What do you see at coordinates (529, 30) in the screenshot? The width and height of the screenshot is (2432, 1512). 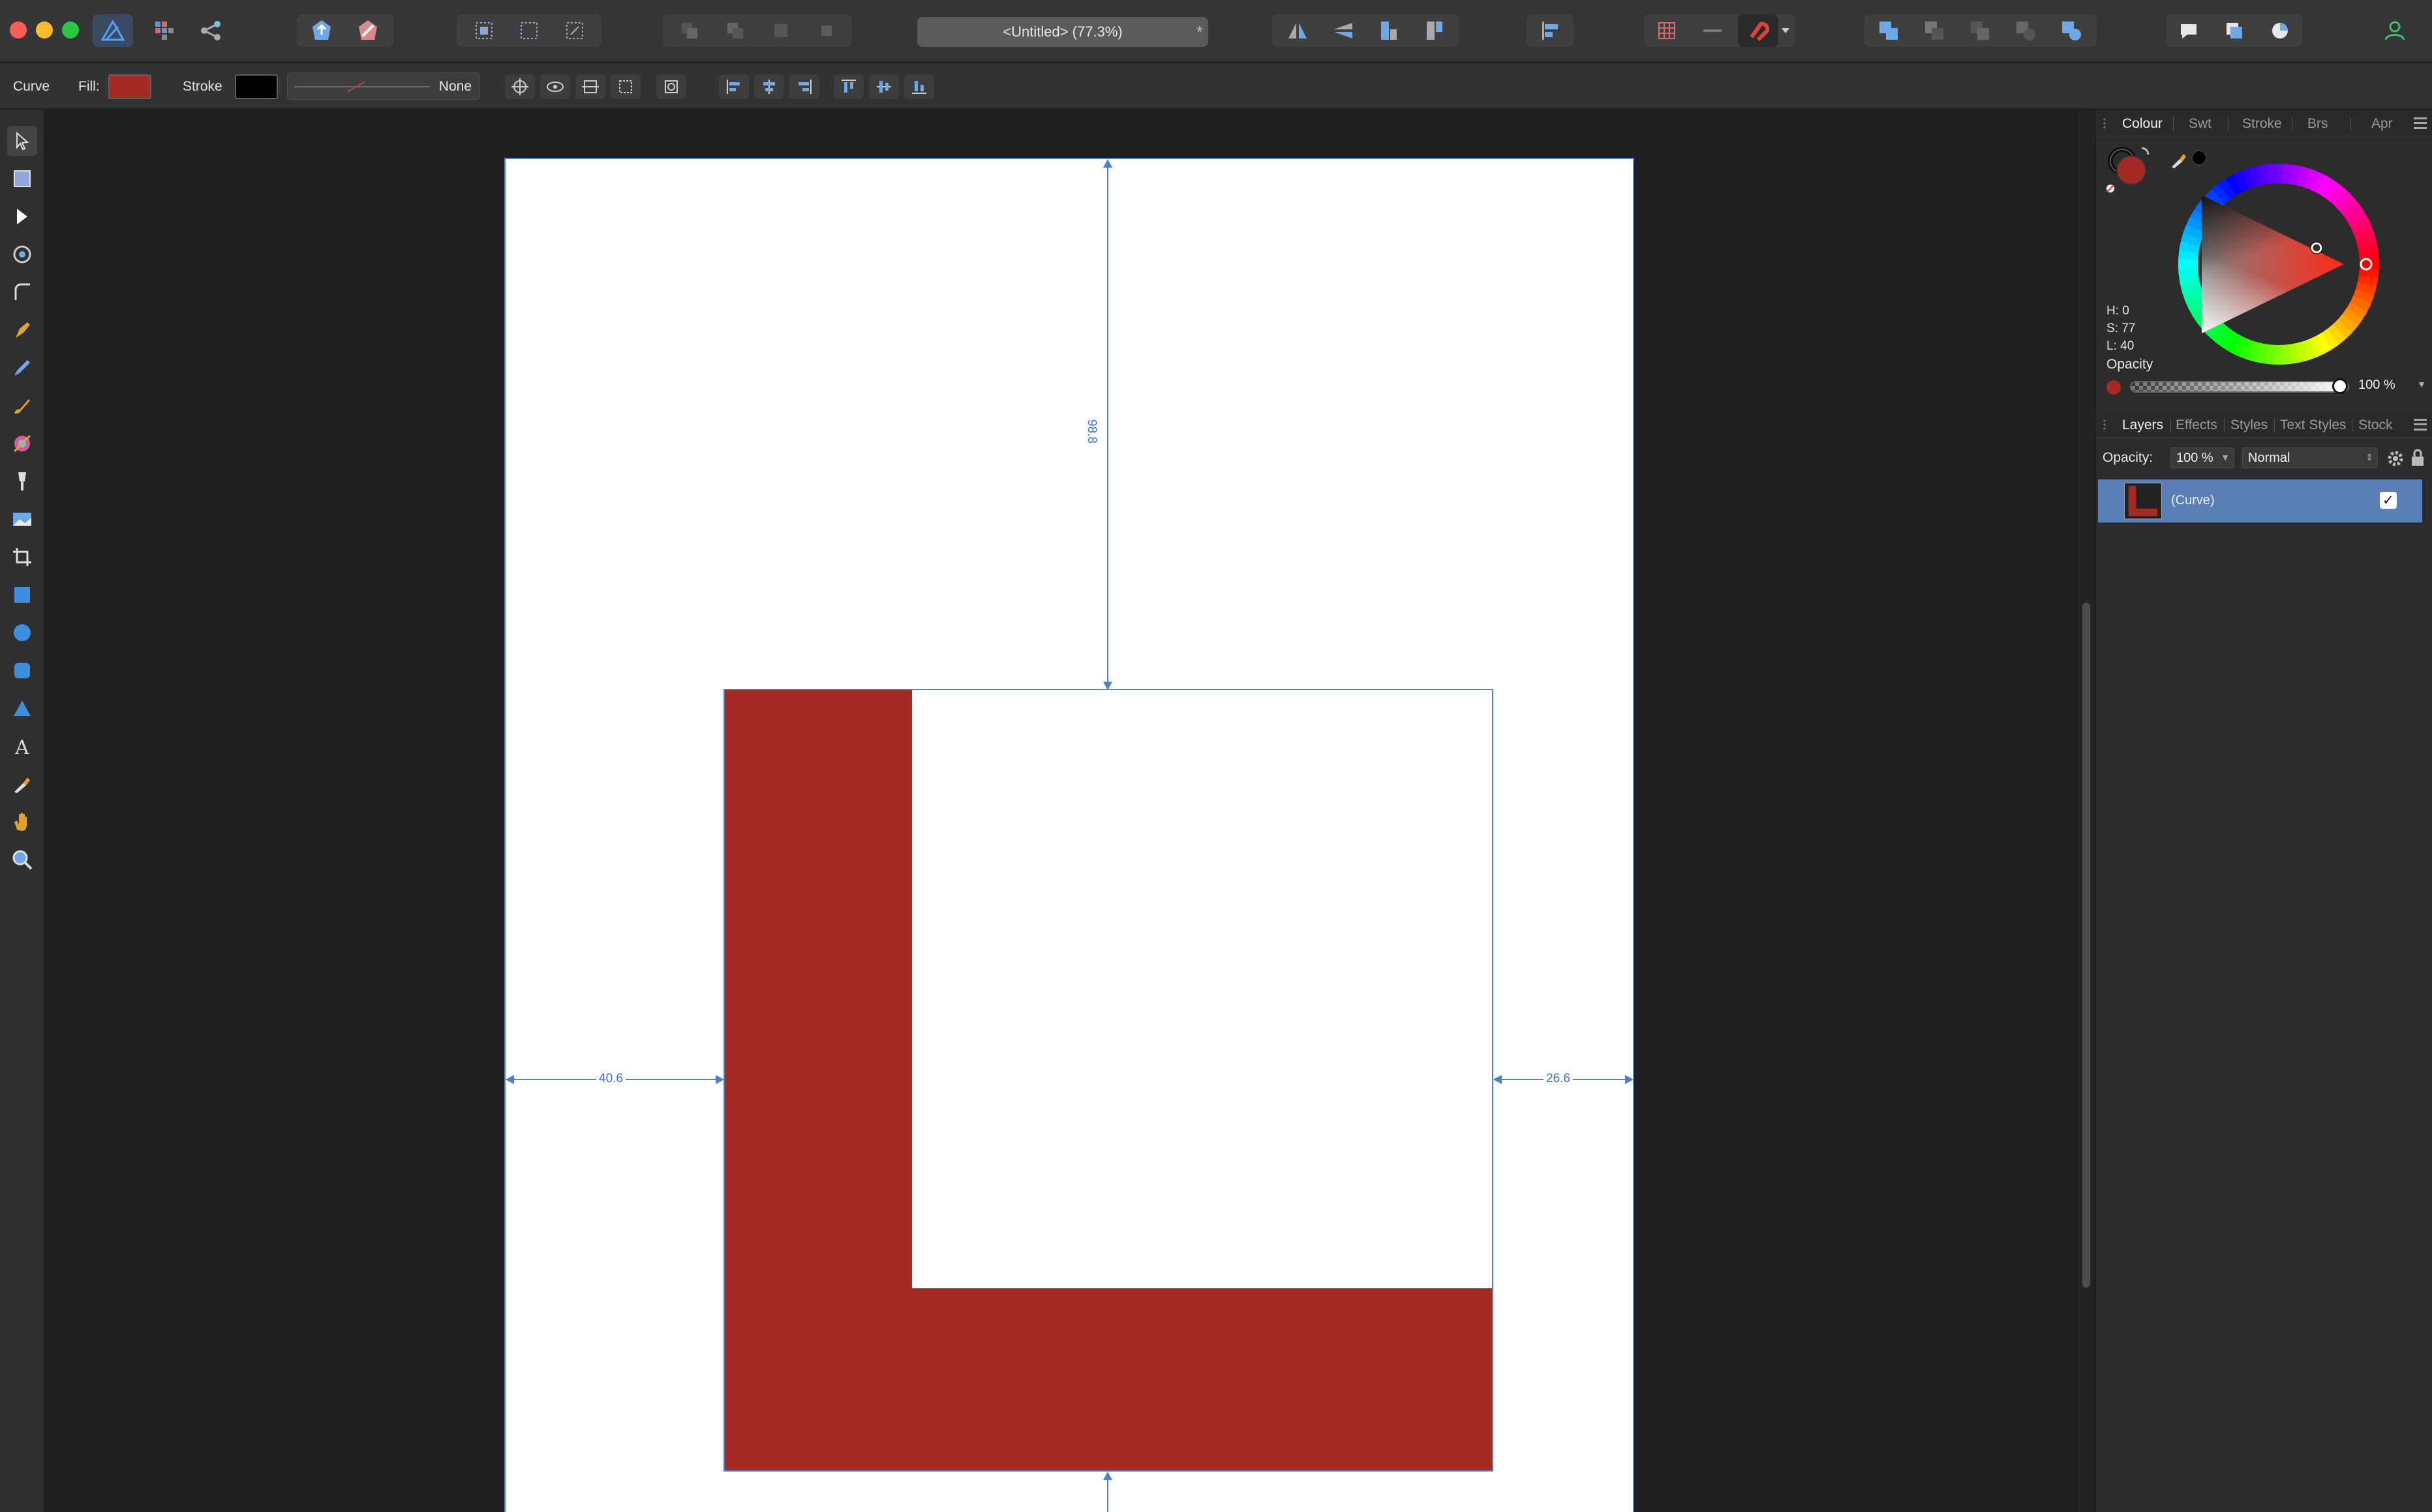 I see `deselect-button` at bounding box center [529, 30].